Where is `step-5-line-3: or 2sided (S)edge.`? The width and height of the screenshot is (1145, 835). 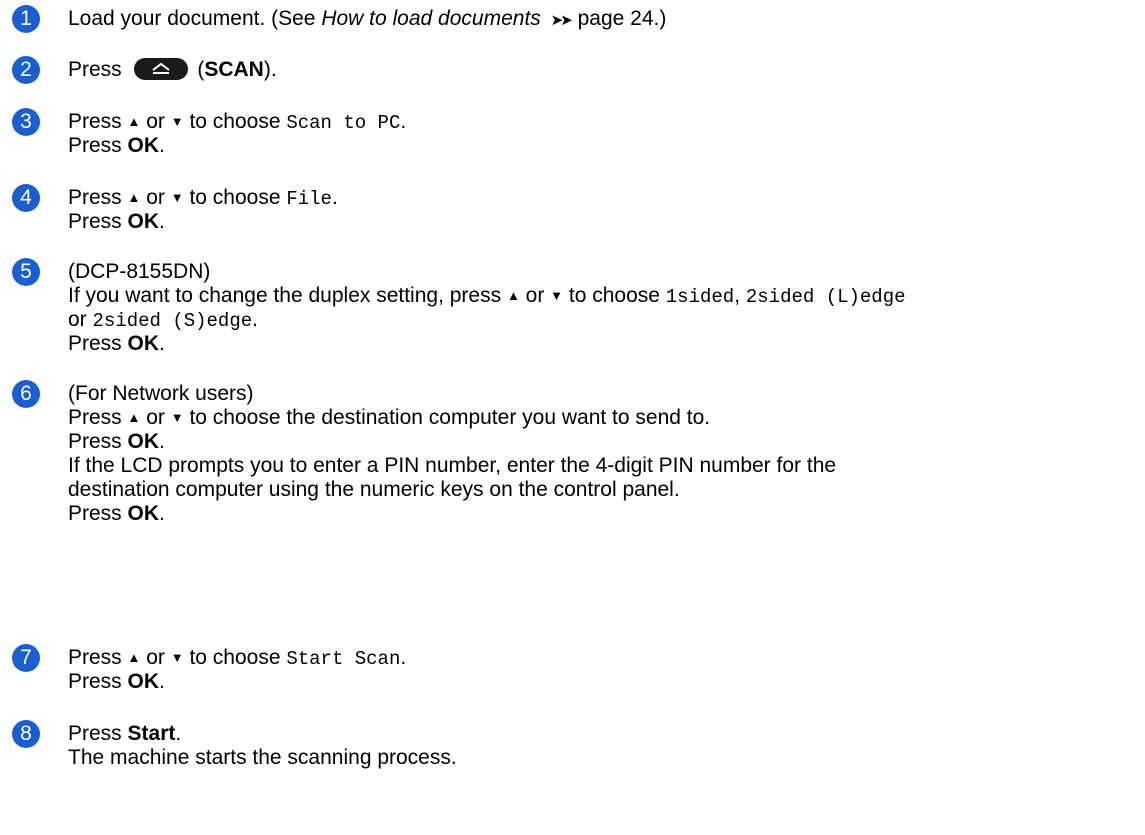 step-5-line-3: or 2sided (S)edge. is located at coordinates (163, 320).